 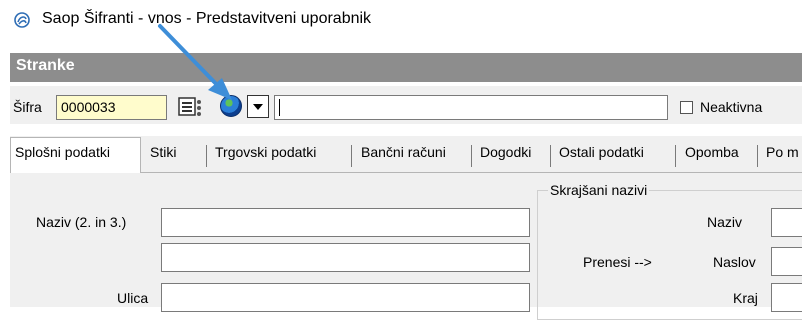 I want to click on short-names-group, so click(x=669, y=255).